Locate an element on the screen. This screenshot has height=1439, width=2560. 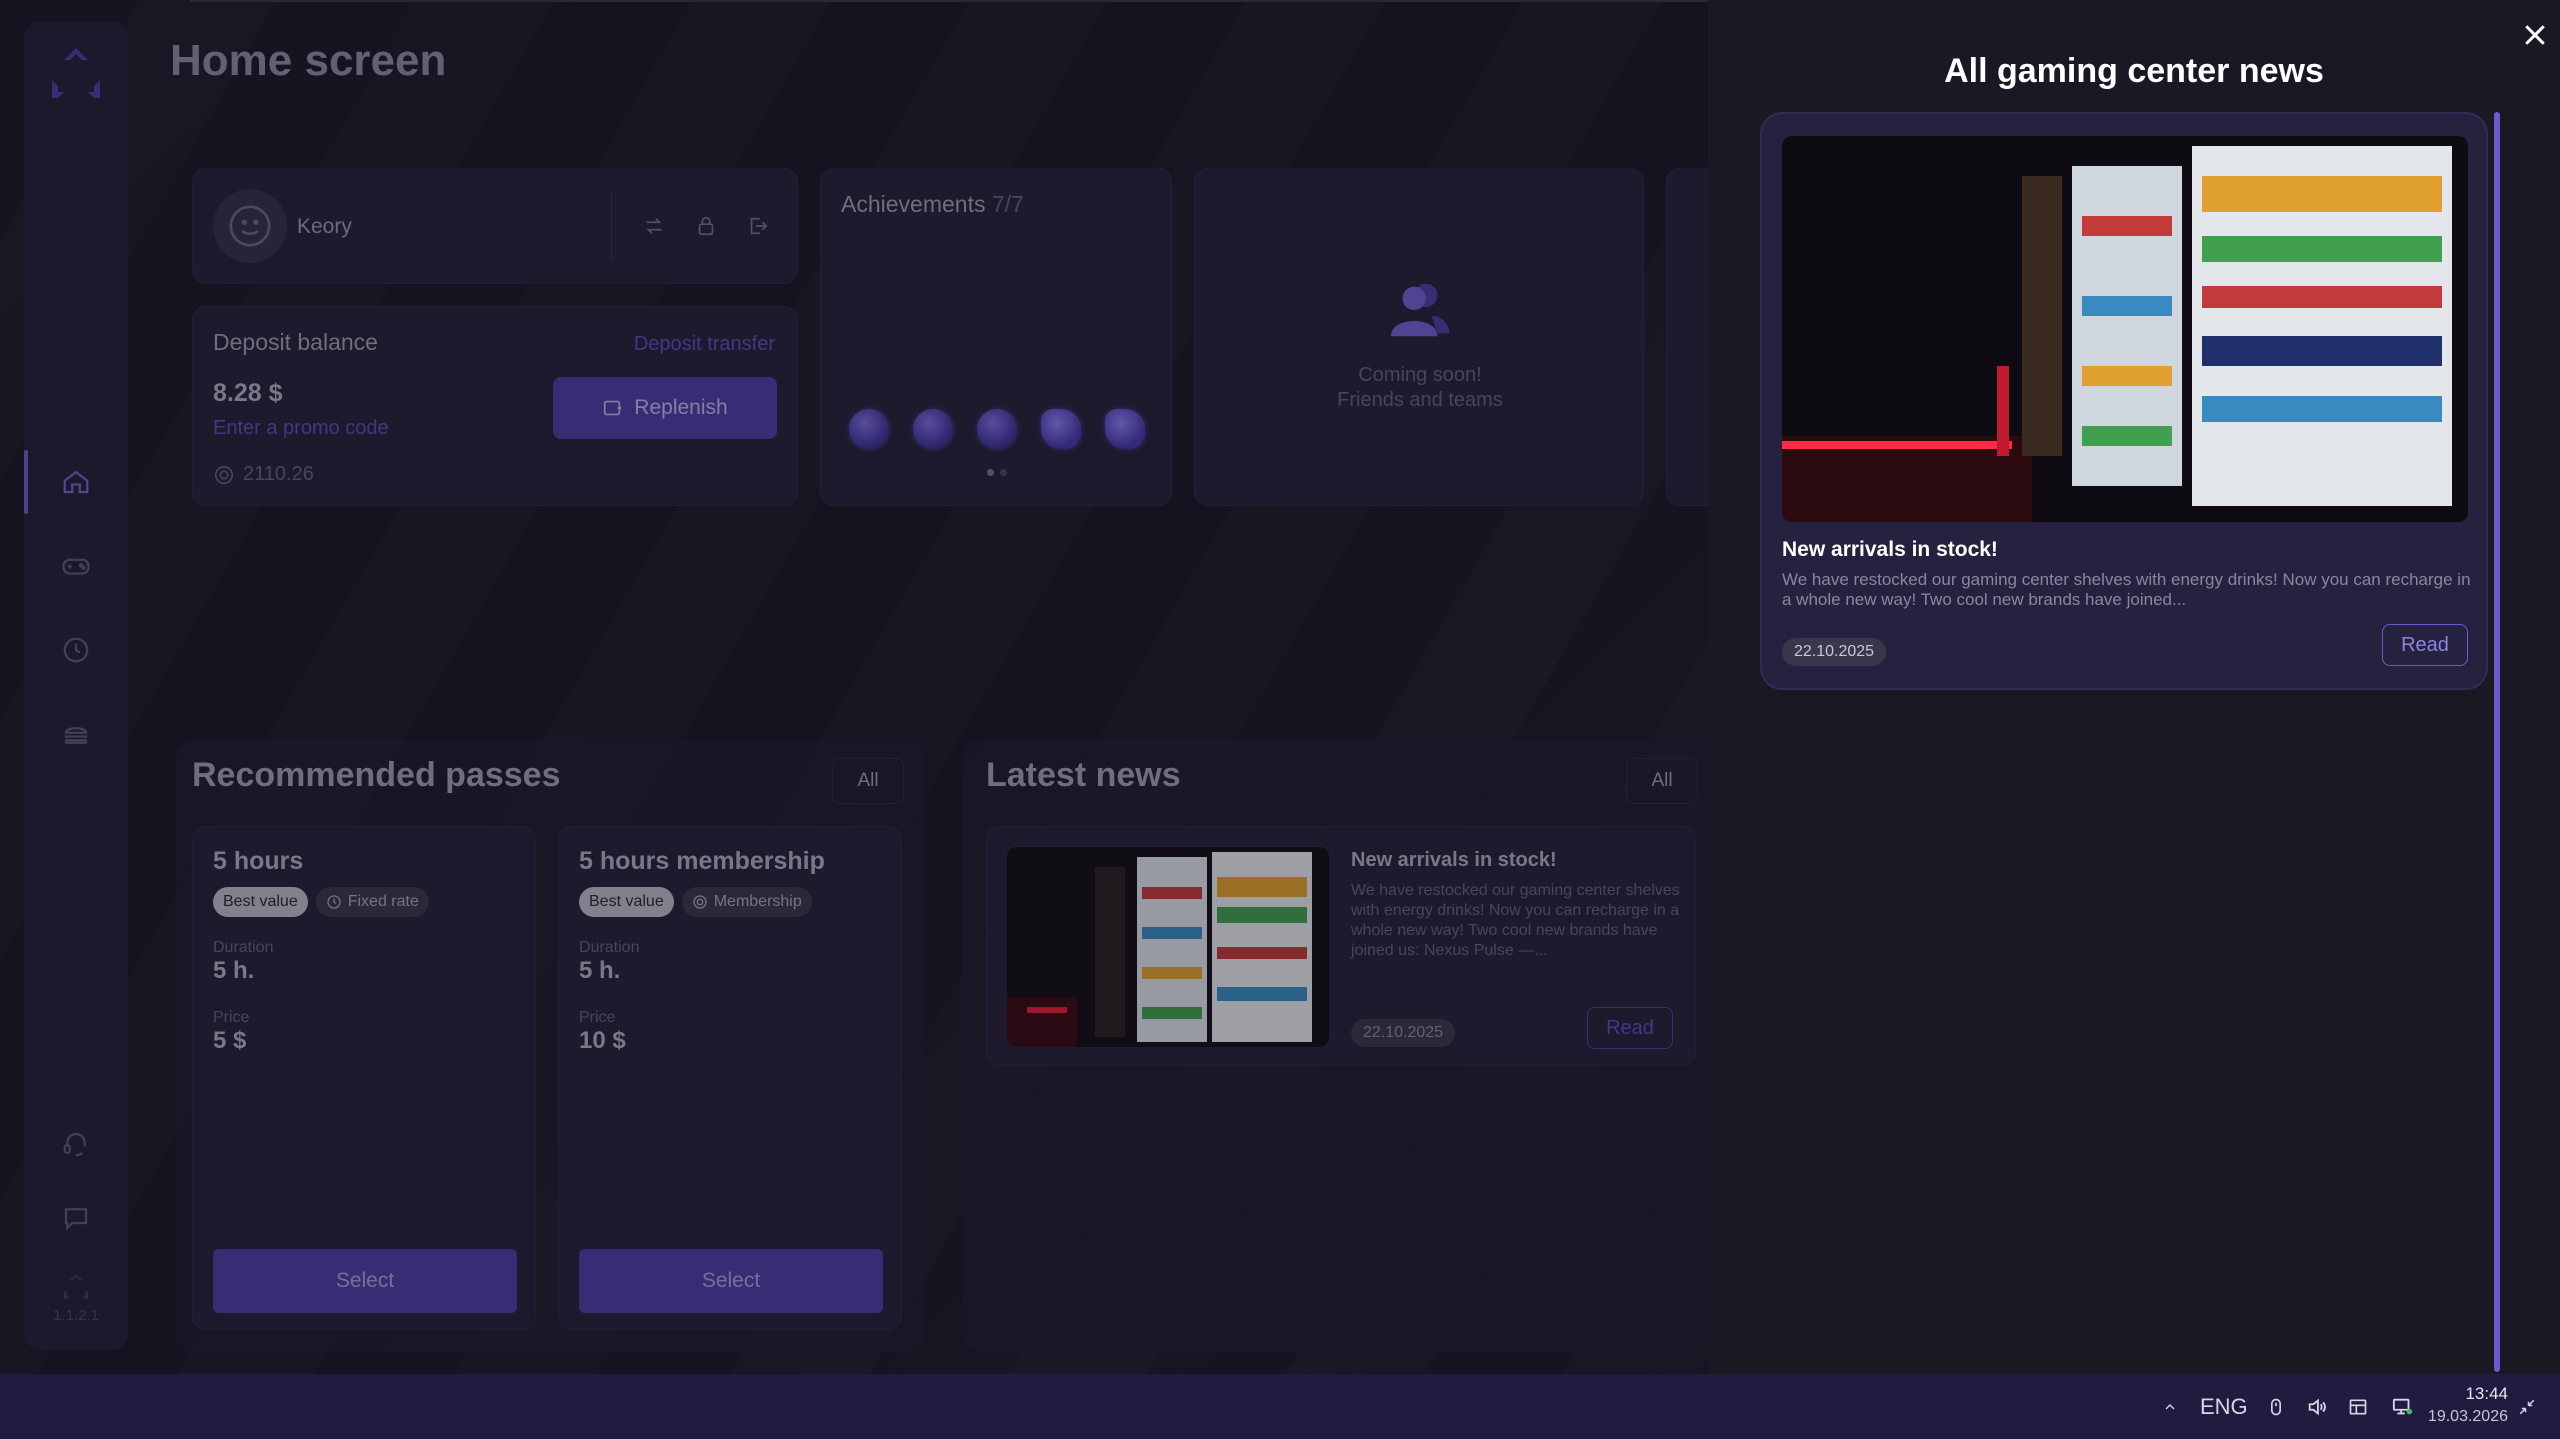
tray-overflow-button is located at coordinates (2170, 1406).